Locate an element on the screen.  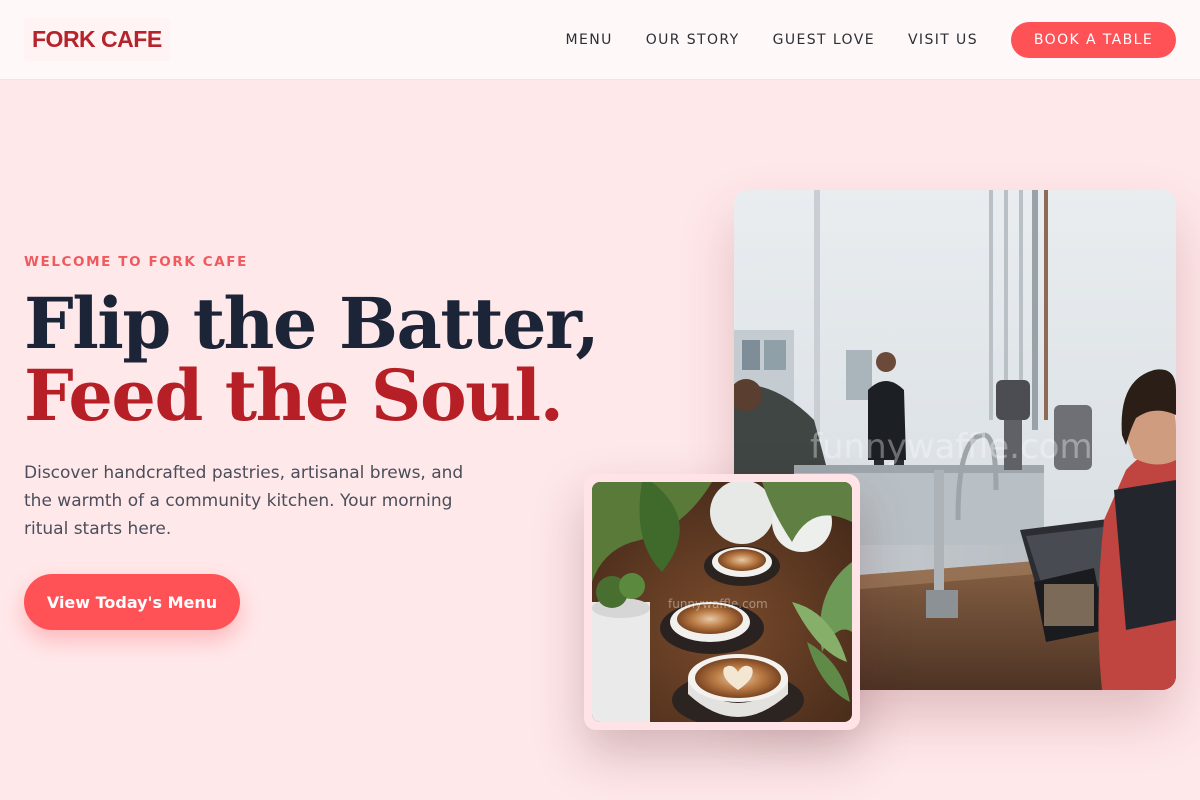
inset-photo-watermark: funnywaffle.com is located at coordinates (718, 604).